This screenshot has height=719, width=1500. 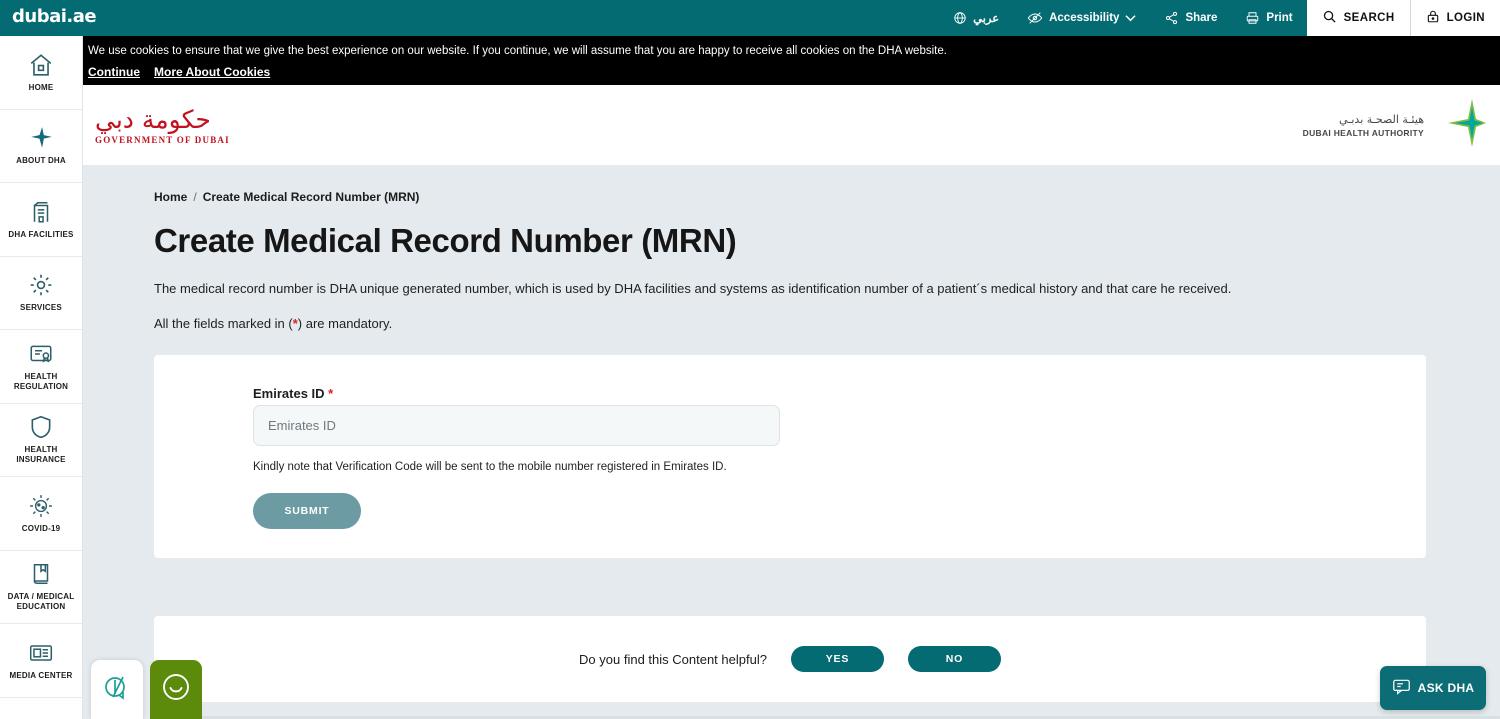 I want to click on emirates-id-label: Emirates ID *, so click(x=293, y=393).